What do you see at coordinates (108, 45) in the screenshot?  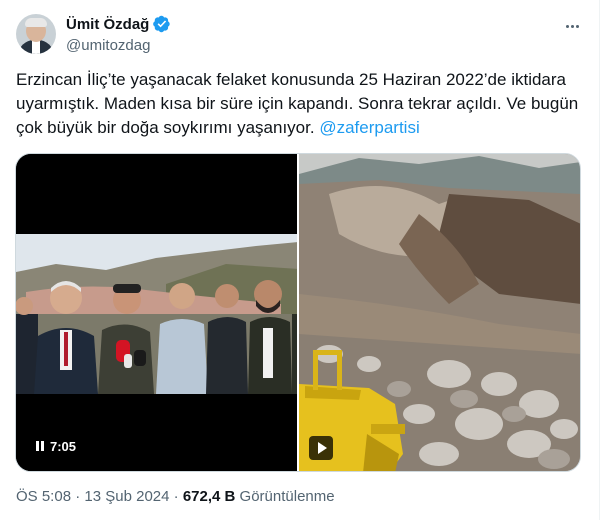 I see `author-handle: @umitozdag` at bounding box center [108, 45].